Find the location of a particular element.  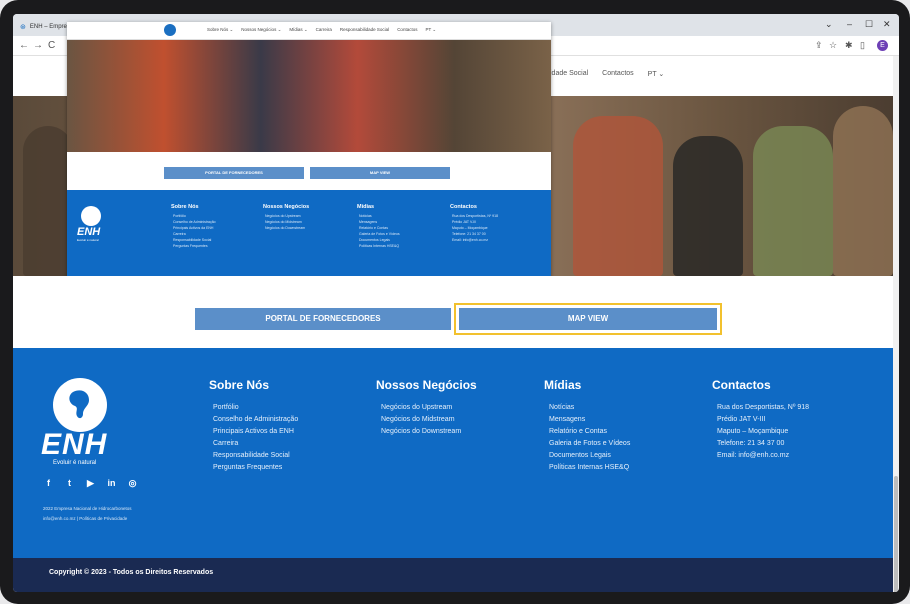

footer-contact: Telefone: 21 34 37 00 is located at coordinates (751, 443).